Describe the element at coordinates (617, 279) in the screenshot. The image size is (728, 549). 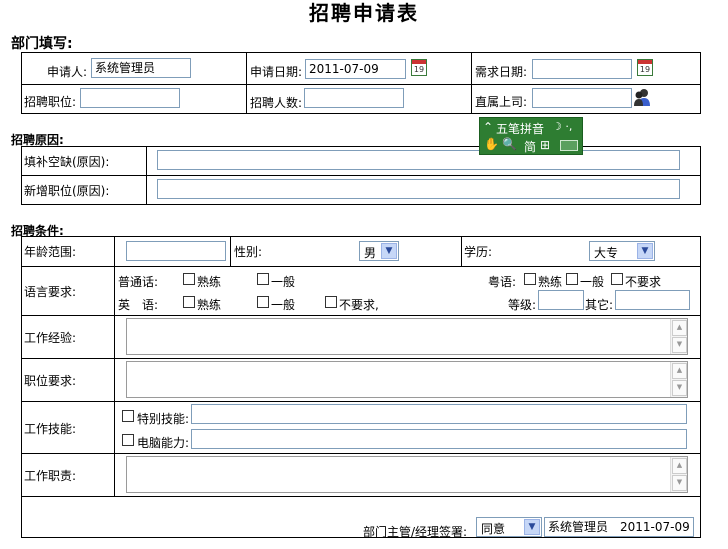
I see `cantonese-none-checkbox` at that location.